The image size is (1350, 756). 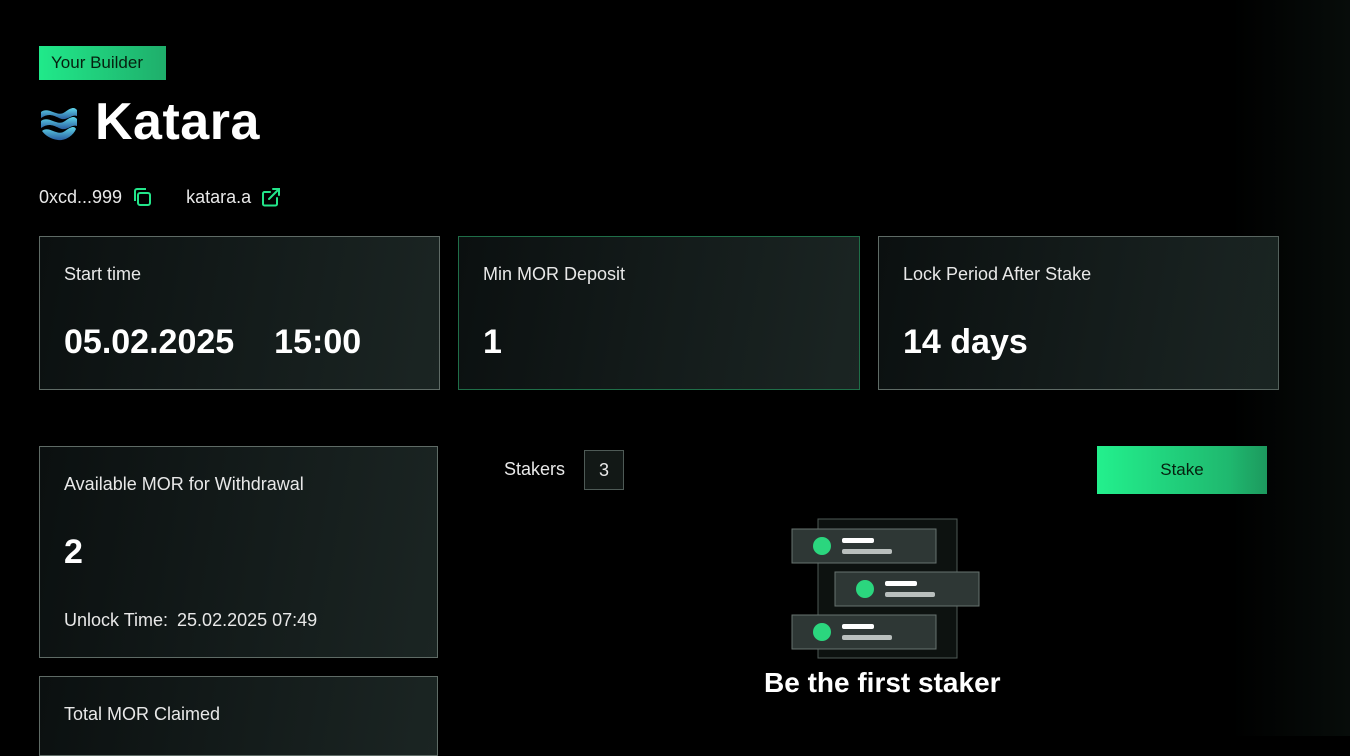 What do you see at coordinates (59, 124) in the screenshot?
I see `wave-logo-icon` at bounding box center [59, 124].